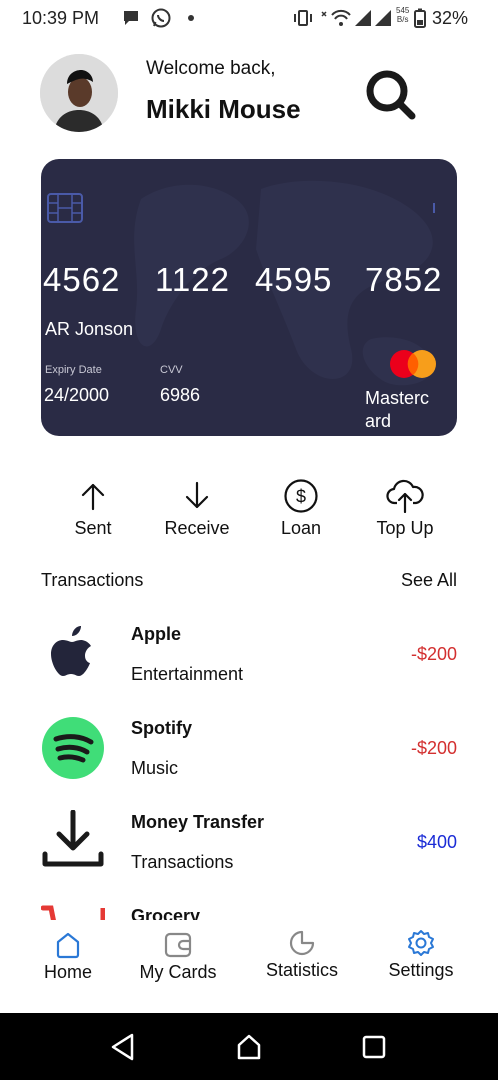 This screenshot has width=498, height=1080. What do you see at coordinates (249, 856) in the screenshot?
I see `transaction-row-money-transfer: Money Transfer Transactions $400` at bounding box center [249, 856].